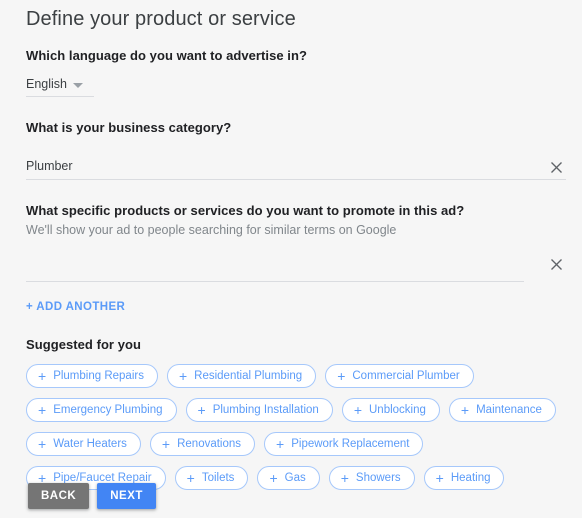 The image size is (582, 518). I want to click on suggested-chip: + Water Heaters, so click(83, 444).